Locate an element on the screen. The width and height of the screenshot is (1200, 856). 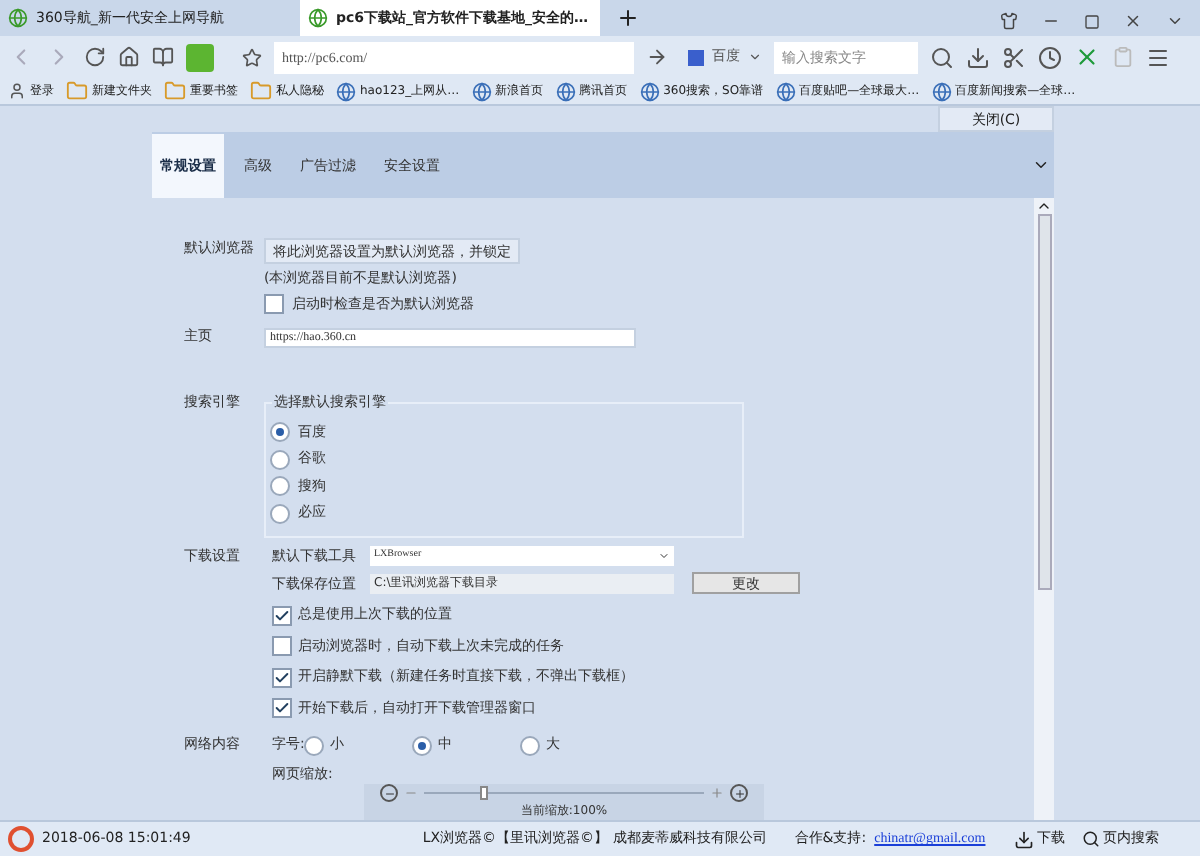
new-tab-icon is located at coordinates (628, 18).